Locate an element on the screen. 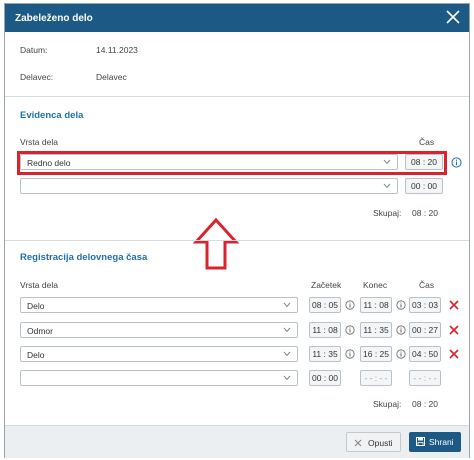 This screenshot has height=460, width=474. save-icon is located at coordinates (420, 441).